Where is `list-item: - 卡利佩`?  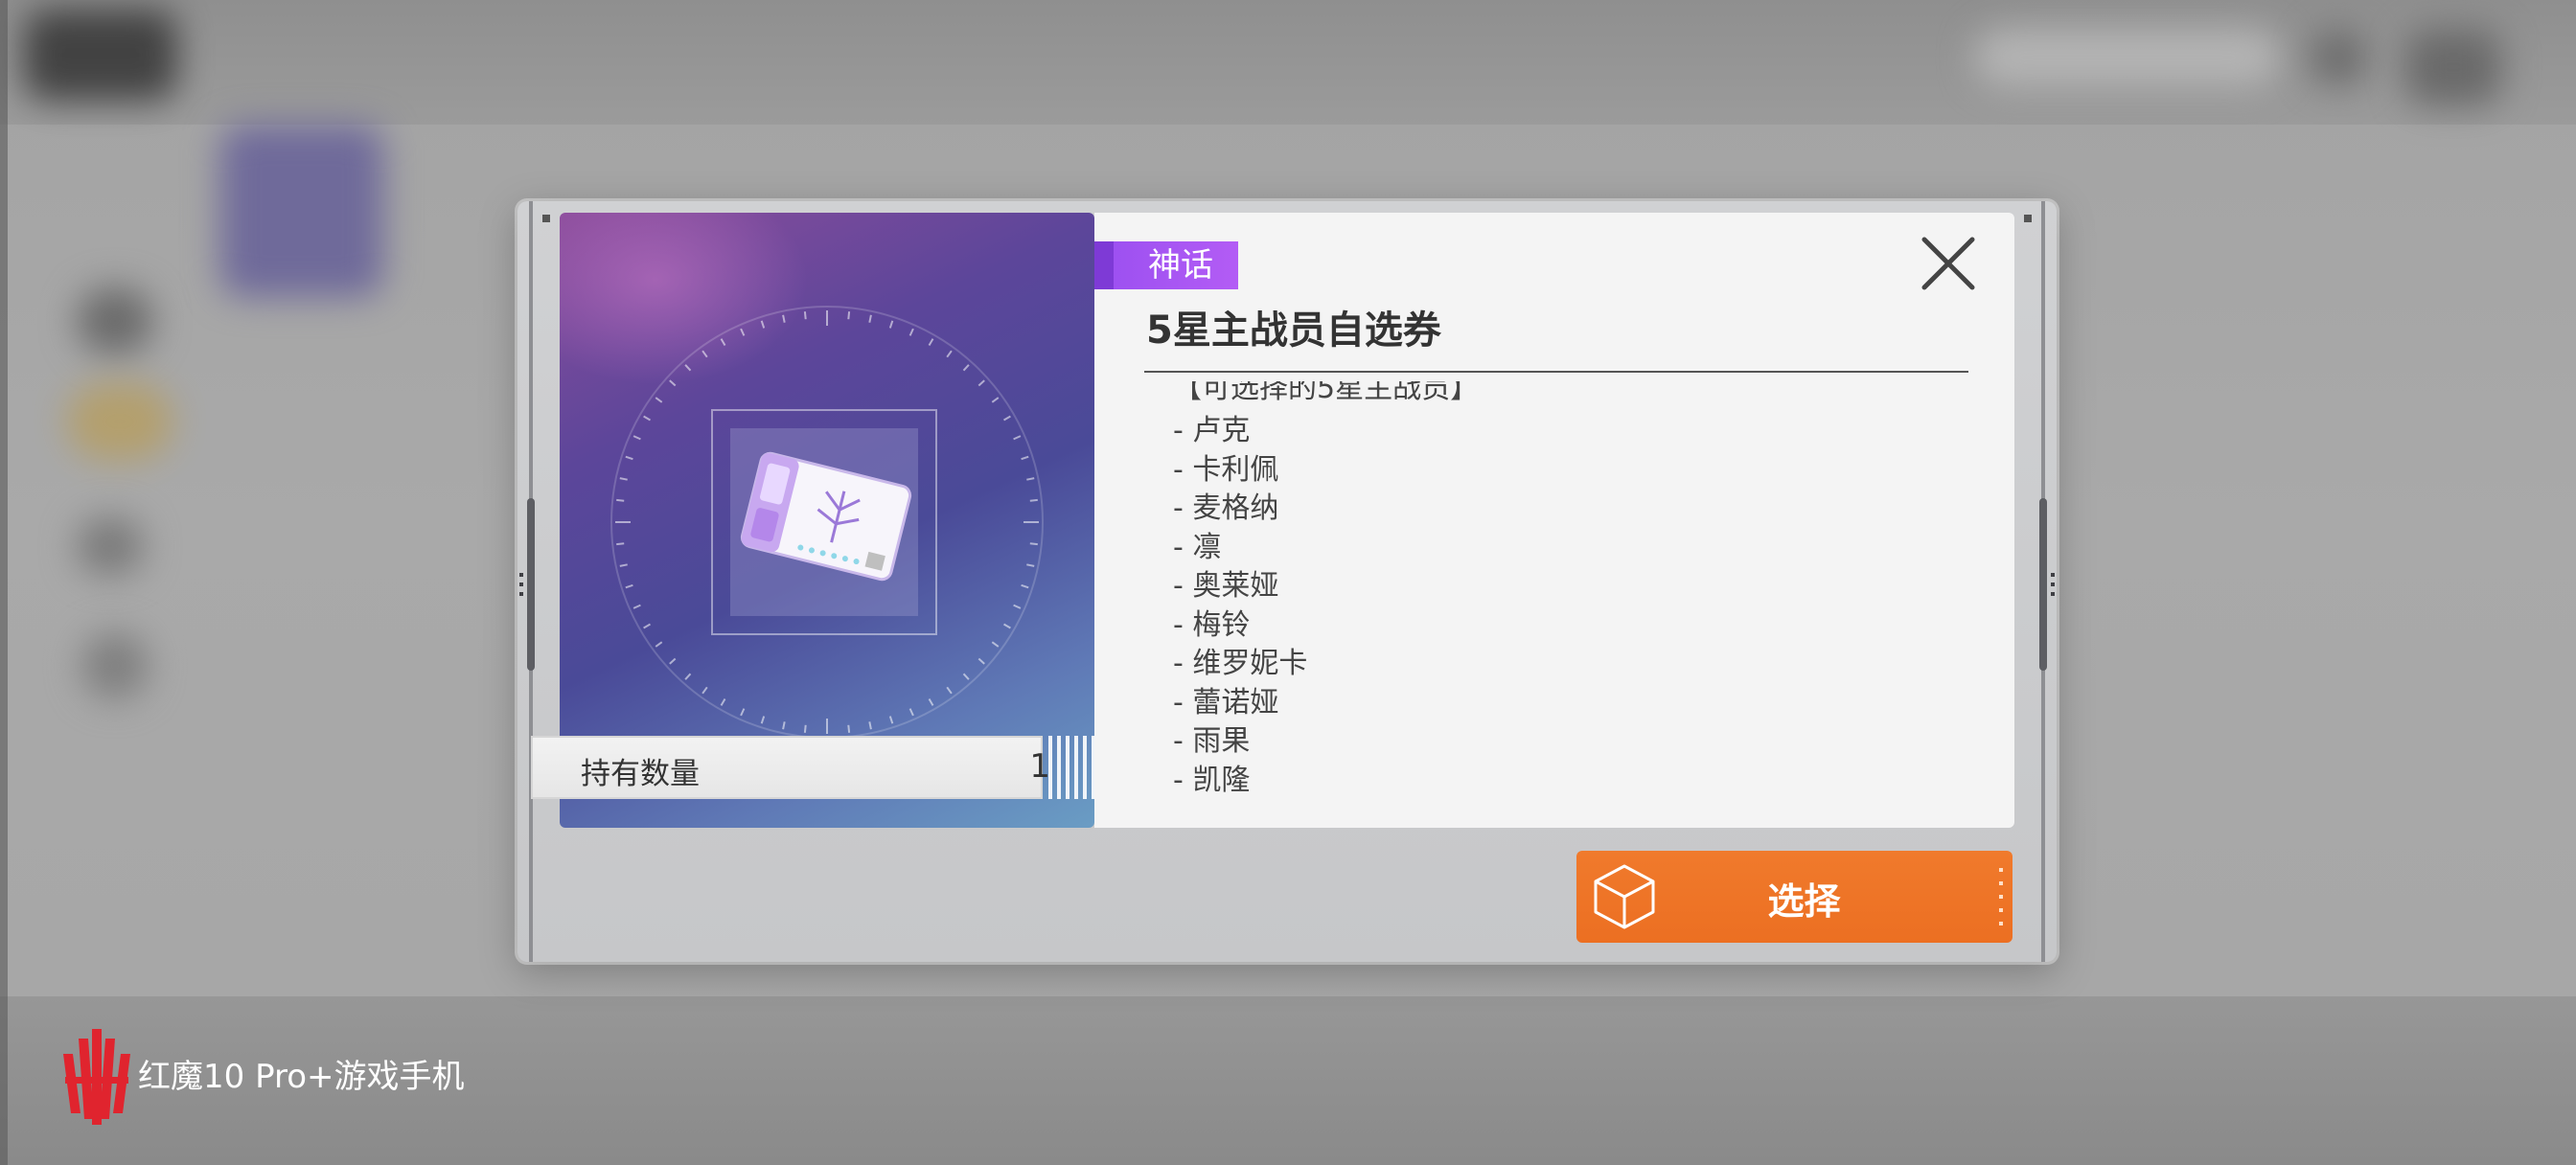
list-item: - 卡利佩 is located at coordinates (1226, 470).